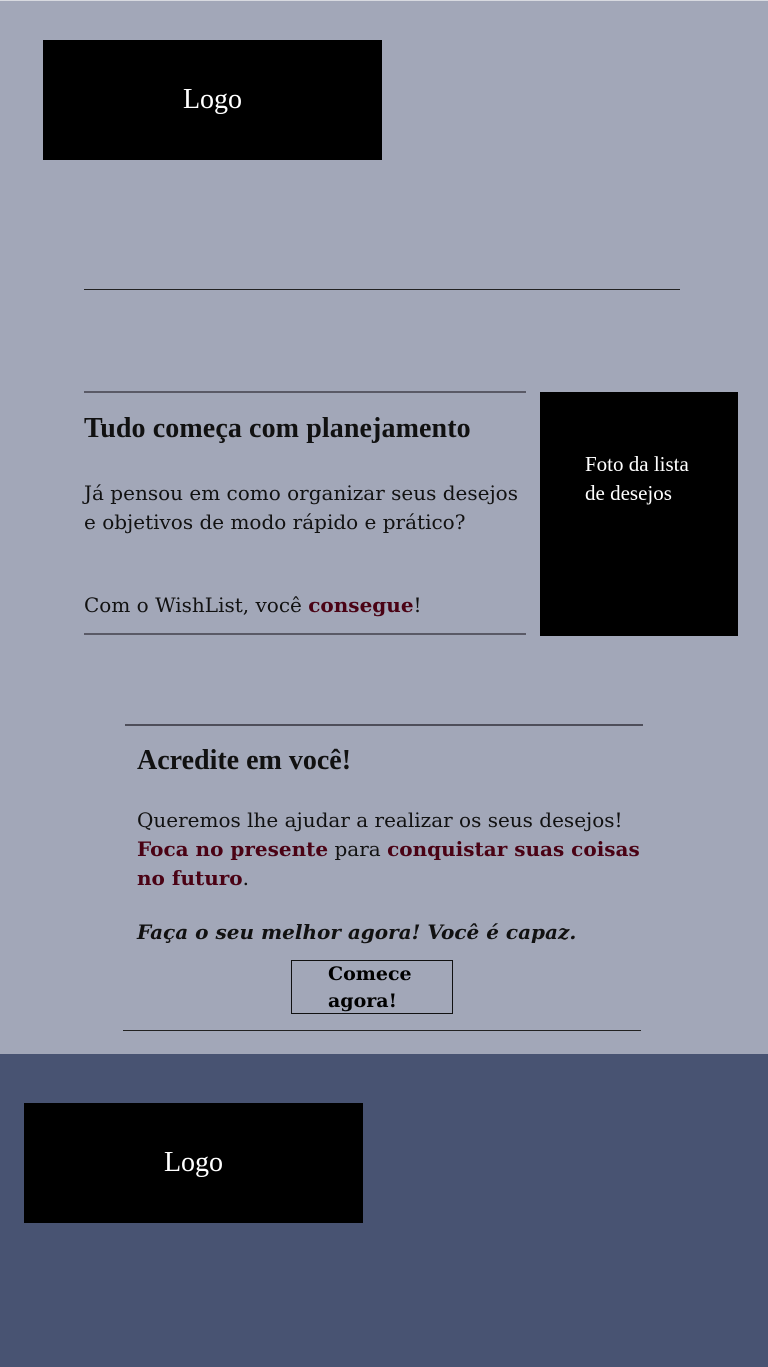  I want to click on belief-top-divider, so click(384, 725).